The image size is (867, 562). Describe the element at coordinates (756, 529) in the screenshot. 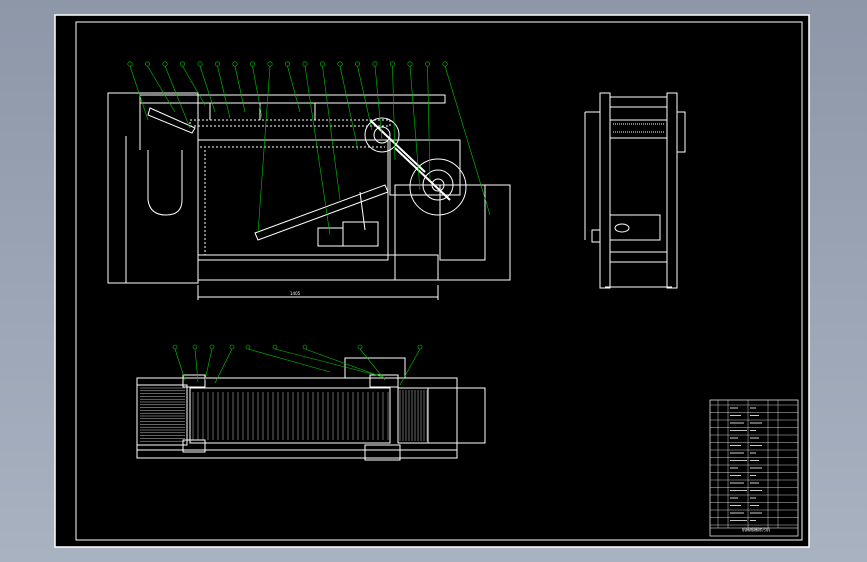

I see `drawing-name: 机械格栅除污机` at that location.